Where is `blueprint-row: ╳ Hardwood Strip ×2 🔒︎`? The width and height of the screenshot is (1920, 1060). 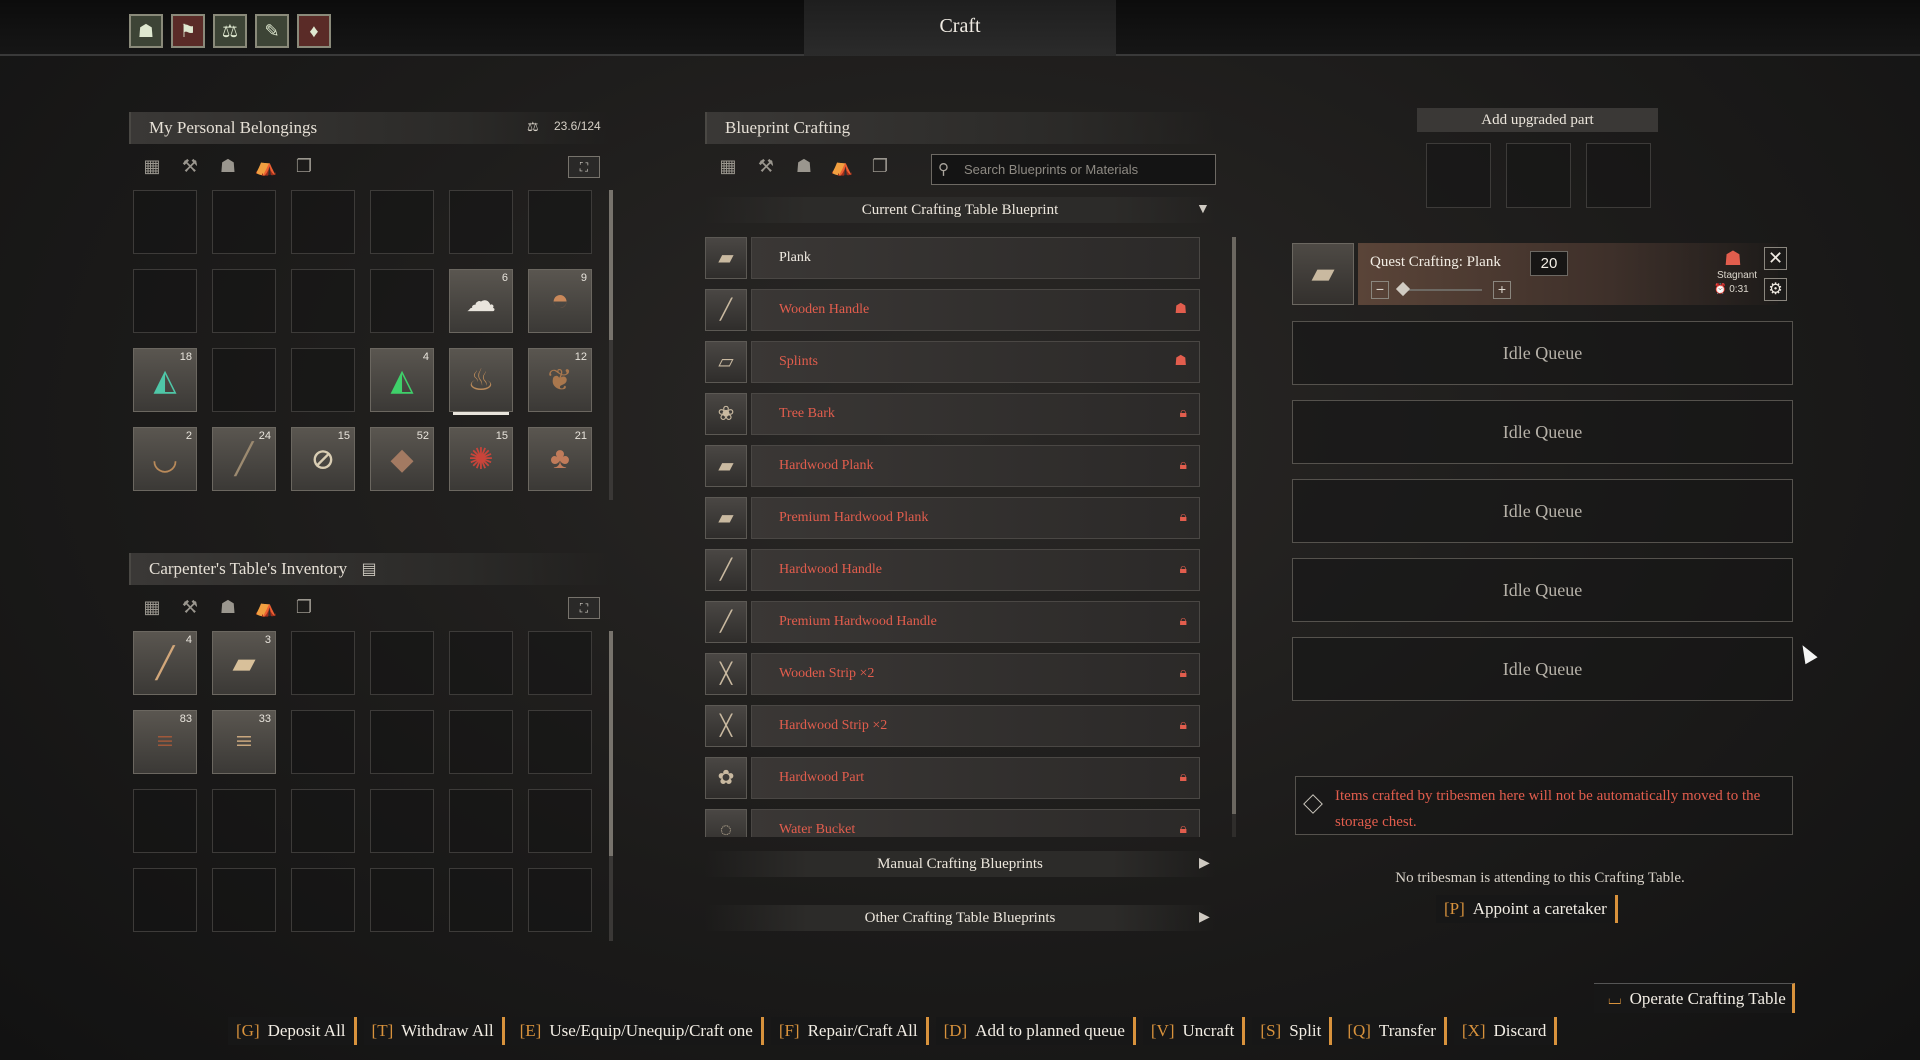 blueprint-row: ╳ Hardwood Strip ×2 🔒︎ is located at coordinates (952, 726).